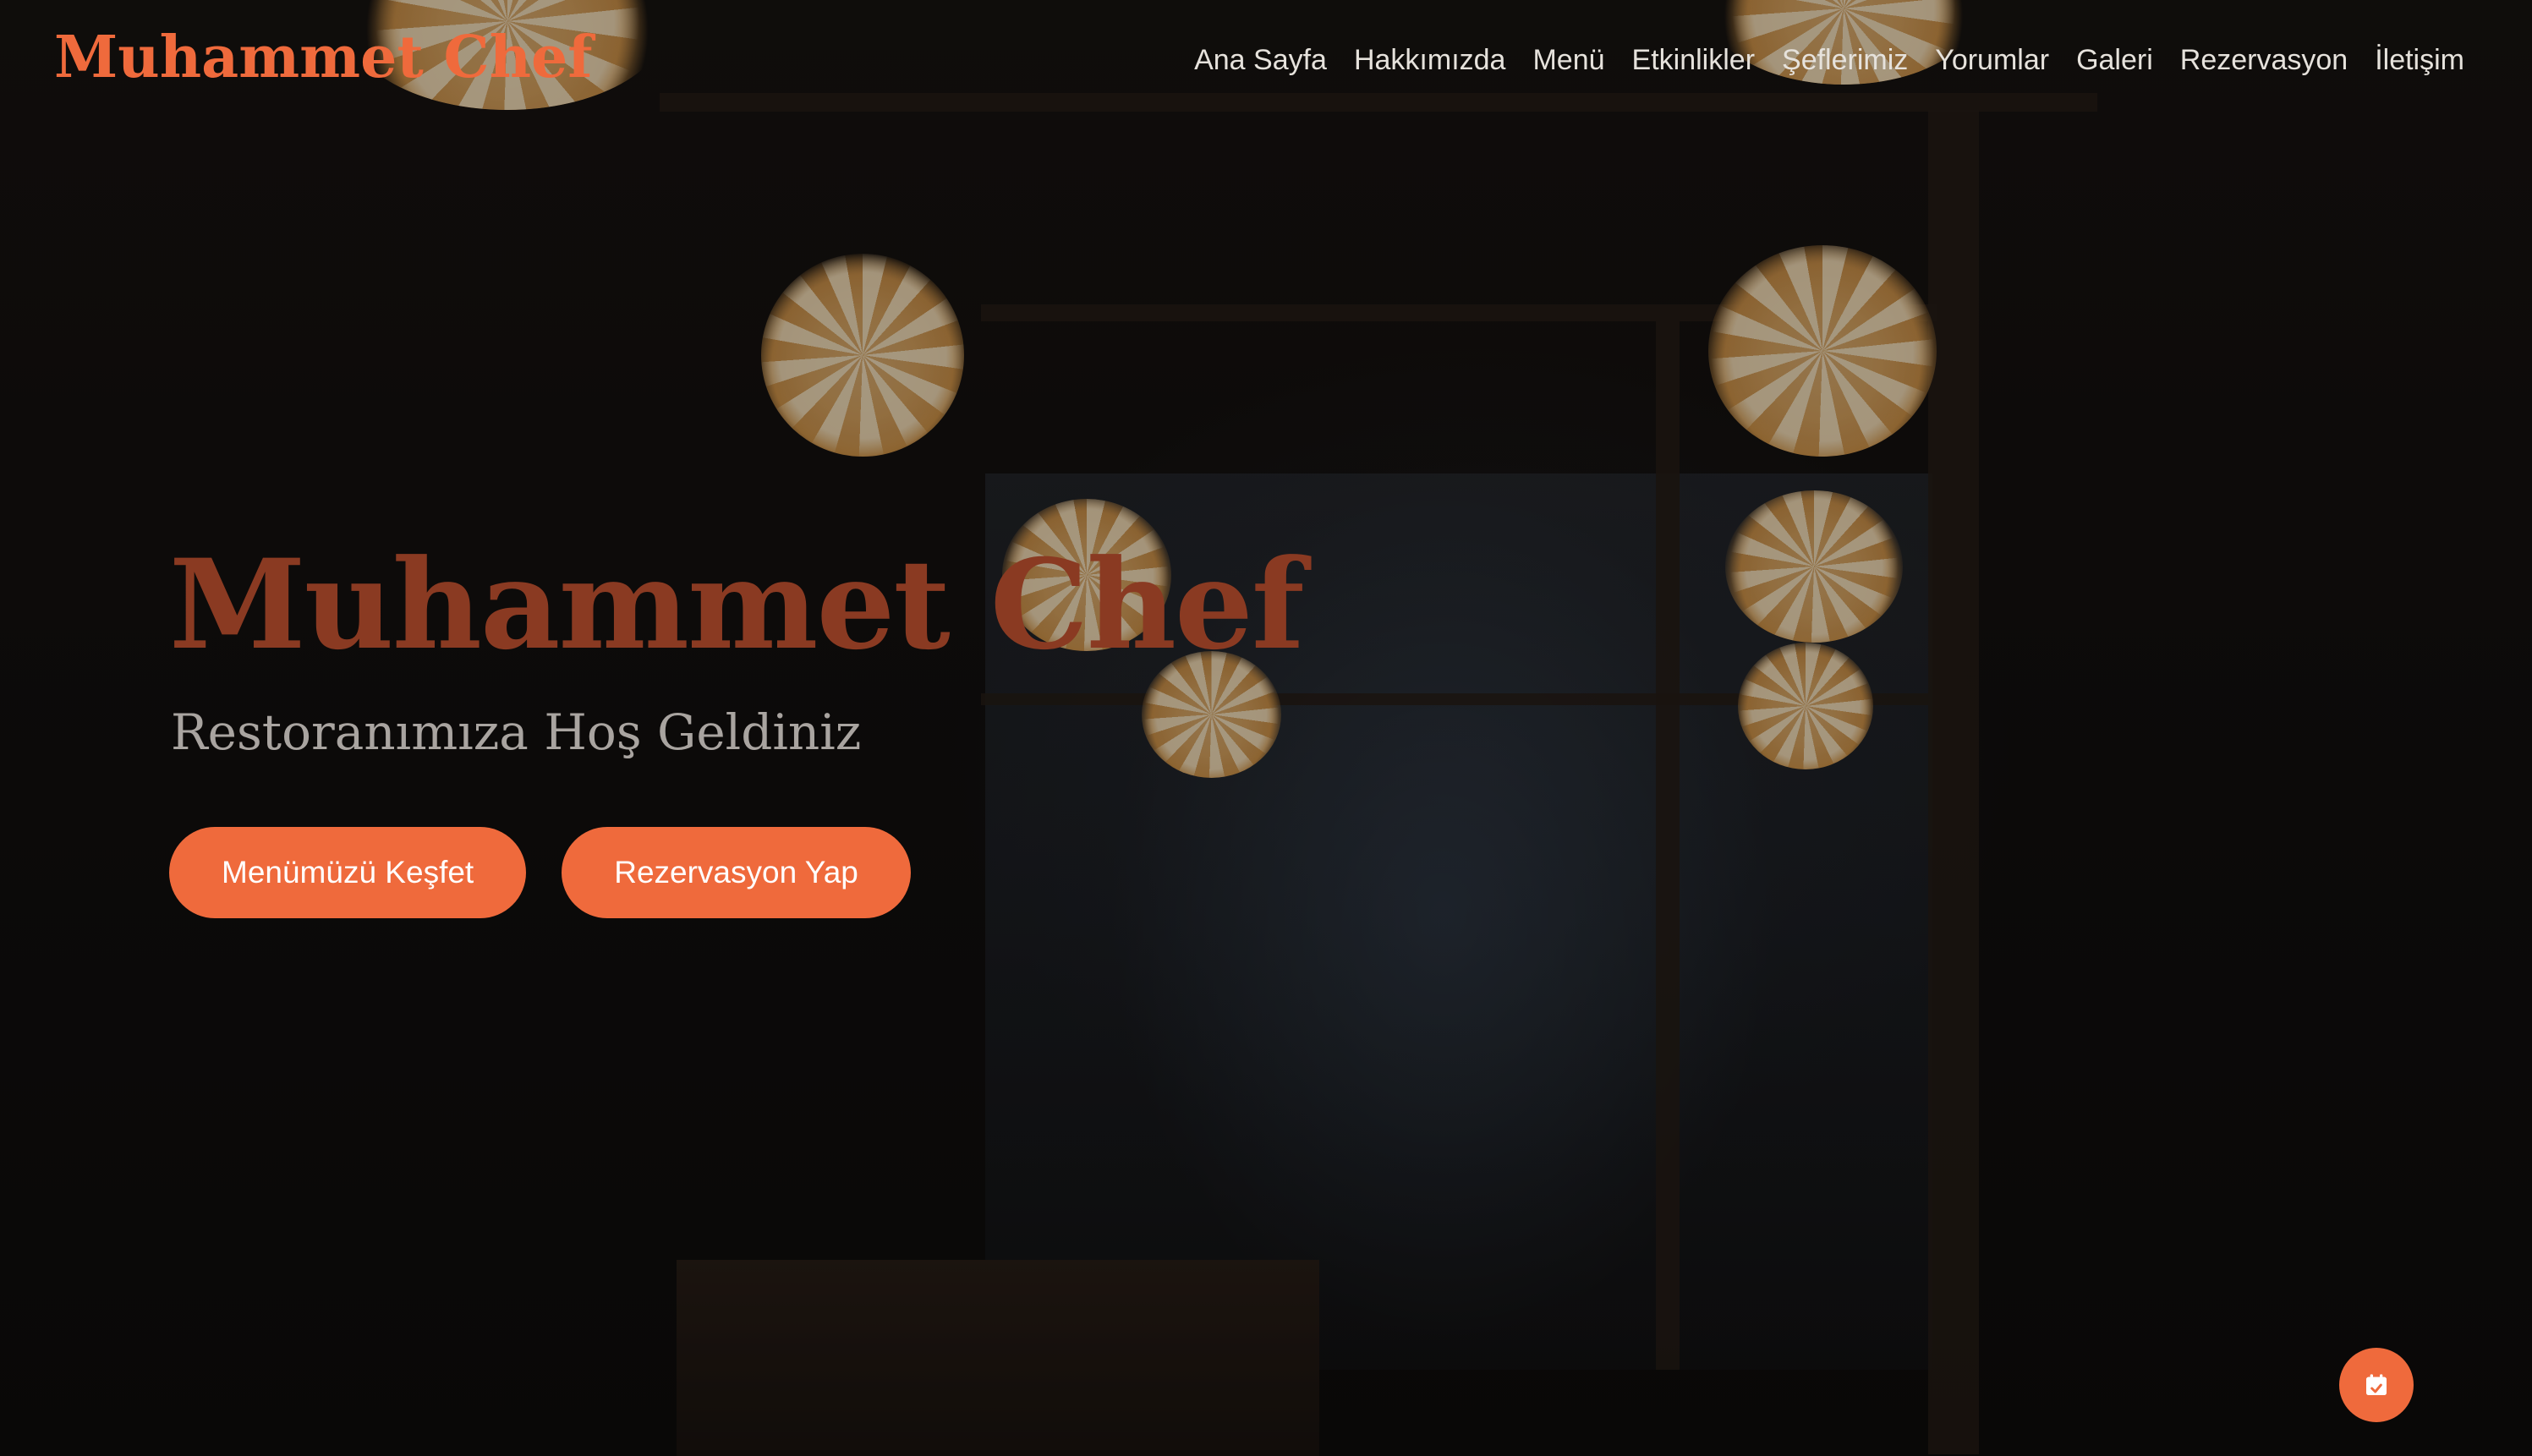  Describe the element at coordinates (348, 873) in the screenshot. I see `explore-menu-button: Menümüzü Keşfet` at that location.